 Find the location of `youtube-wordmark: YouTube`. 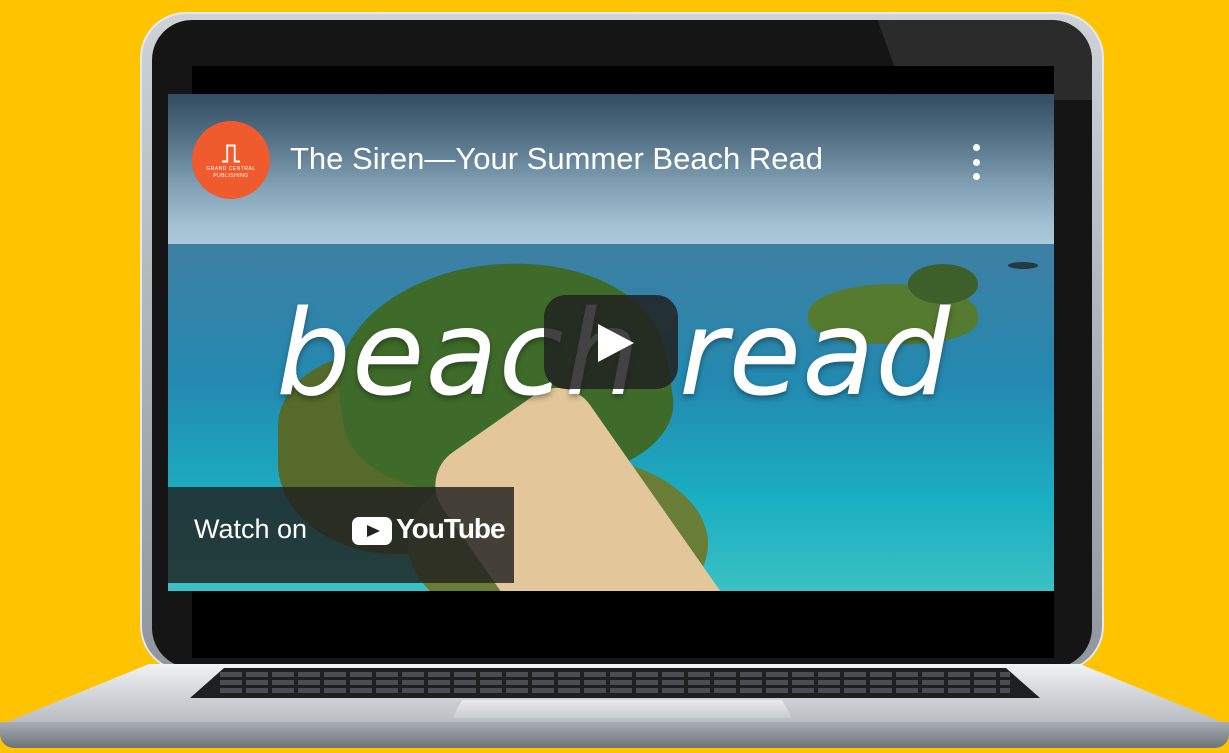

youtube-wordmark: YouTube is located at coordinates (451, 528).